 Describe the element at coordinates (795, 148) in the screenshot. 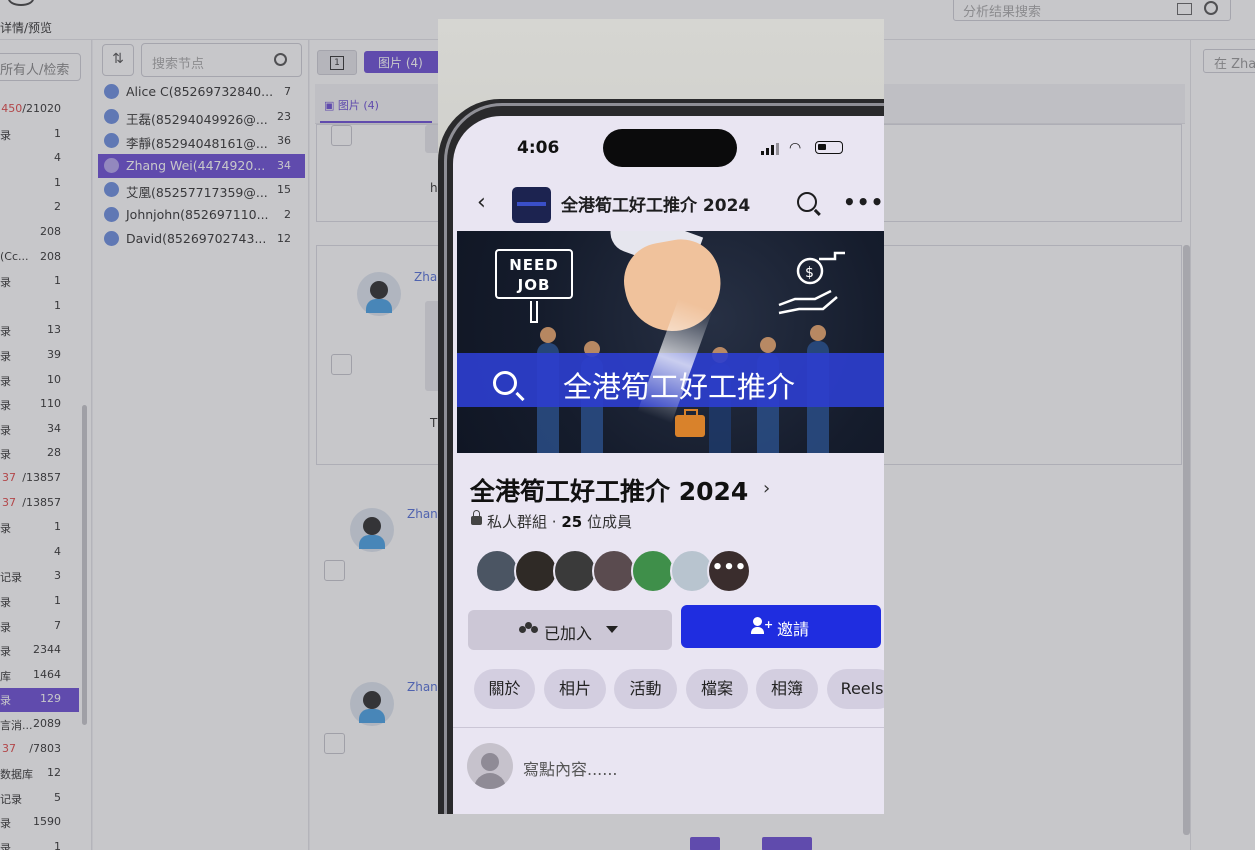

I see `wifi-icon: ◠` at that location.